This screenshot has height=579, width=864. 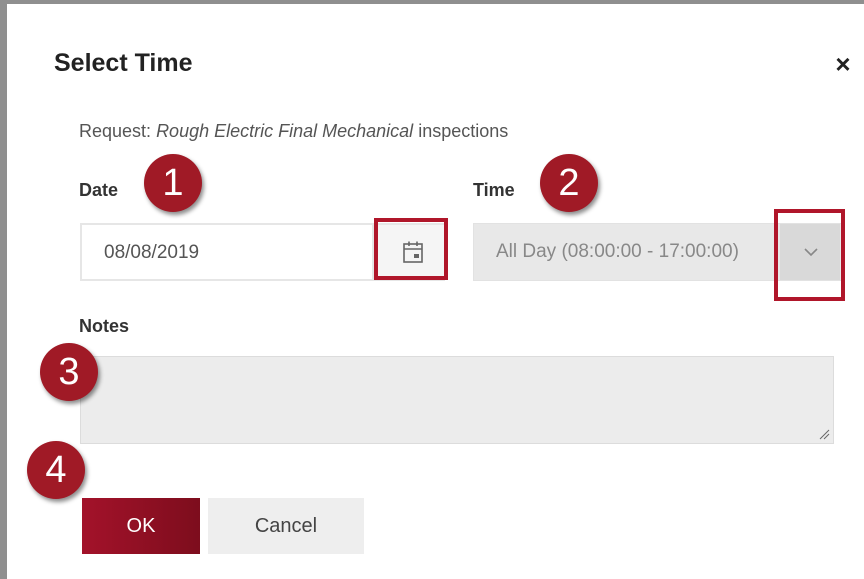 What do you see at coordinates (104, 326) in the screenshot?
I see `notes-label: Notes` at bounding box center [104, 326].